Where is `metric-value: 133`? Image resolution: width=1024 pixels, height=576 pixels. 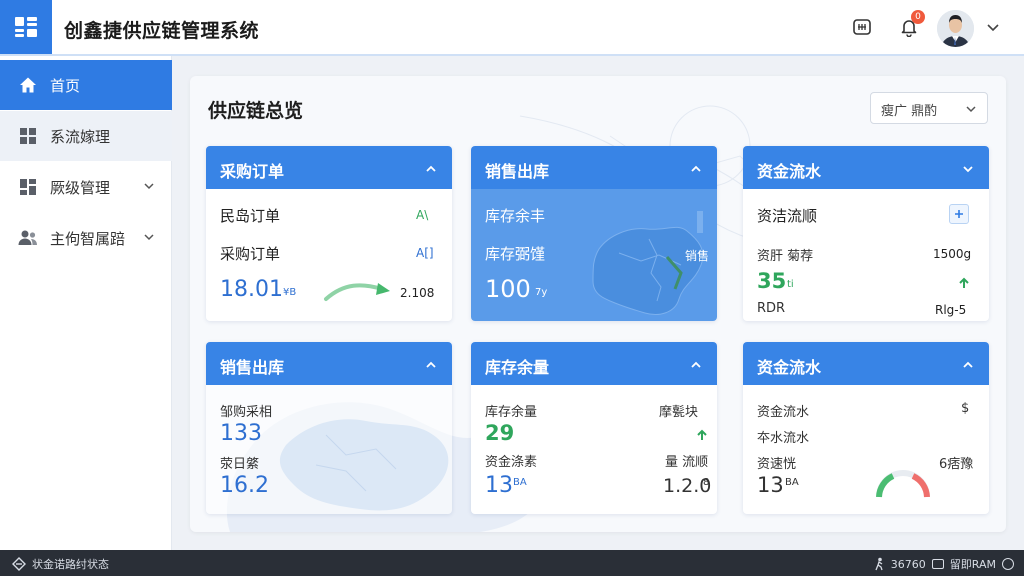
metric-value: 133 is located at coordinates (241, 433).